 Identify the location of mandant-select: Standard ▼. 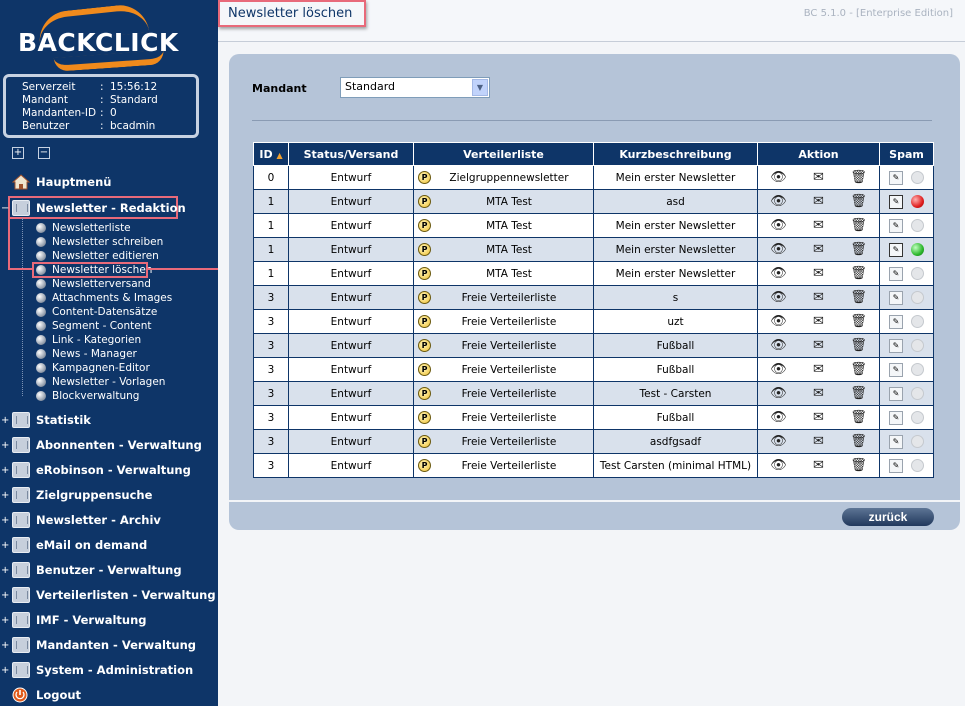
(415, 87).